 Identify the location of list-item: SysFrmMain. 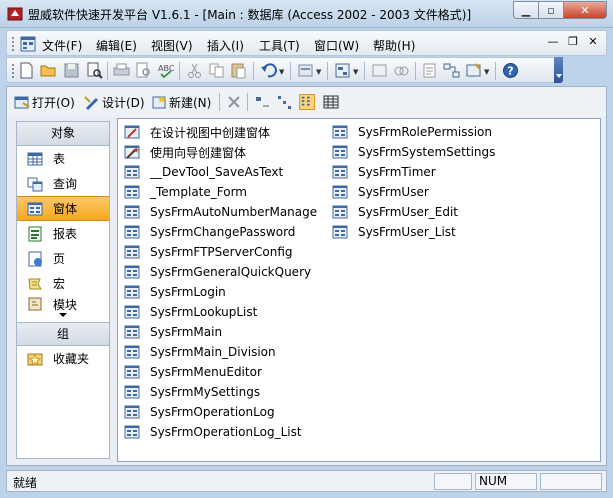
(220, 332).